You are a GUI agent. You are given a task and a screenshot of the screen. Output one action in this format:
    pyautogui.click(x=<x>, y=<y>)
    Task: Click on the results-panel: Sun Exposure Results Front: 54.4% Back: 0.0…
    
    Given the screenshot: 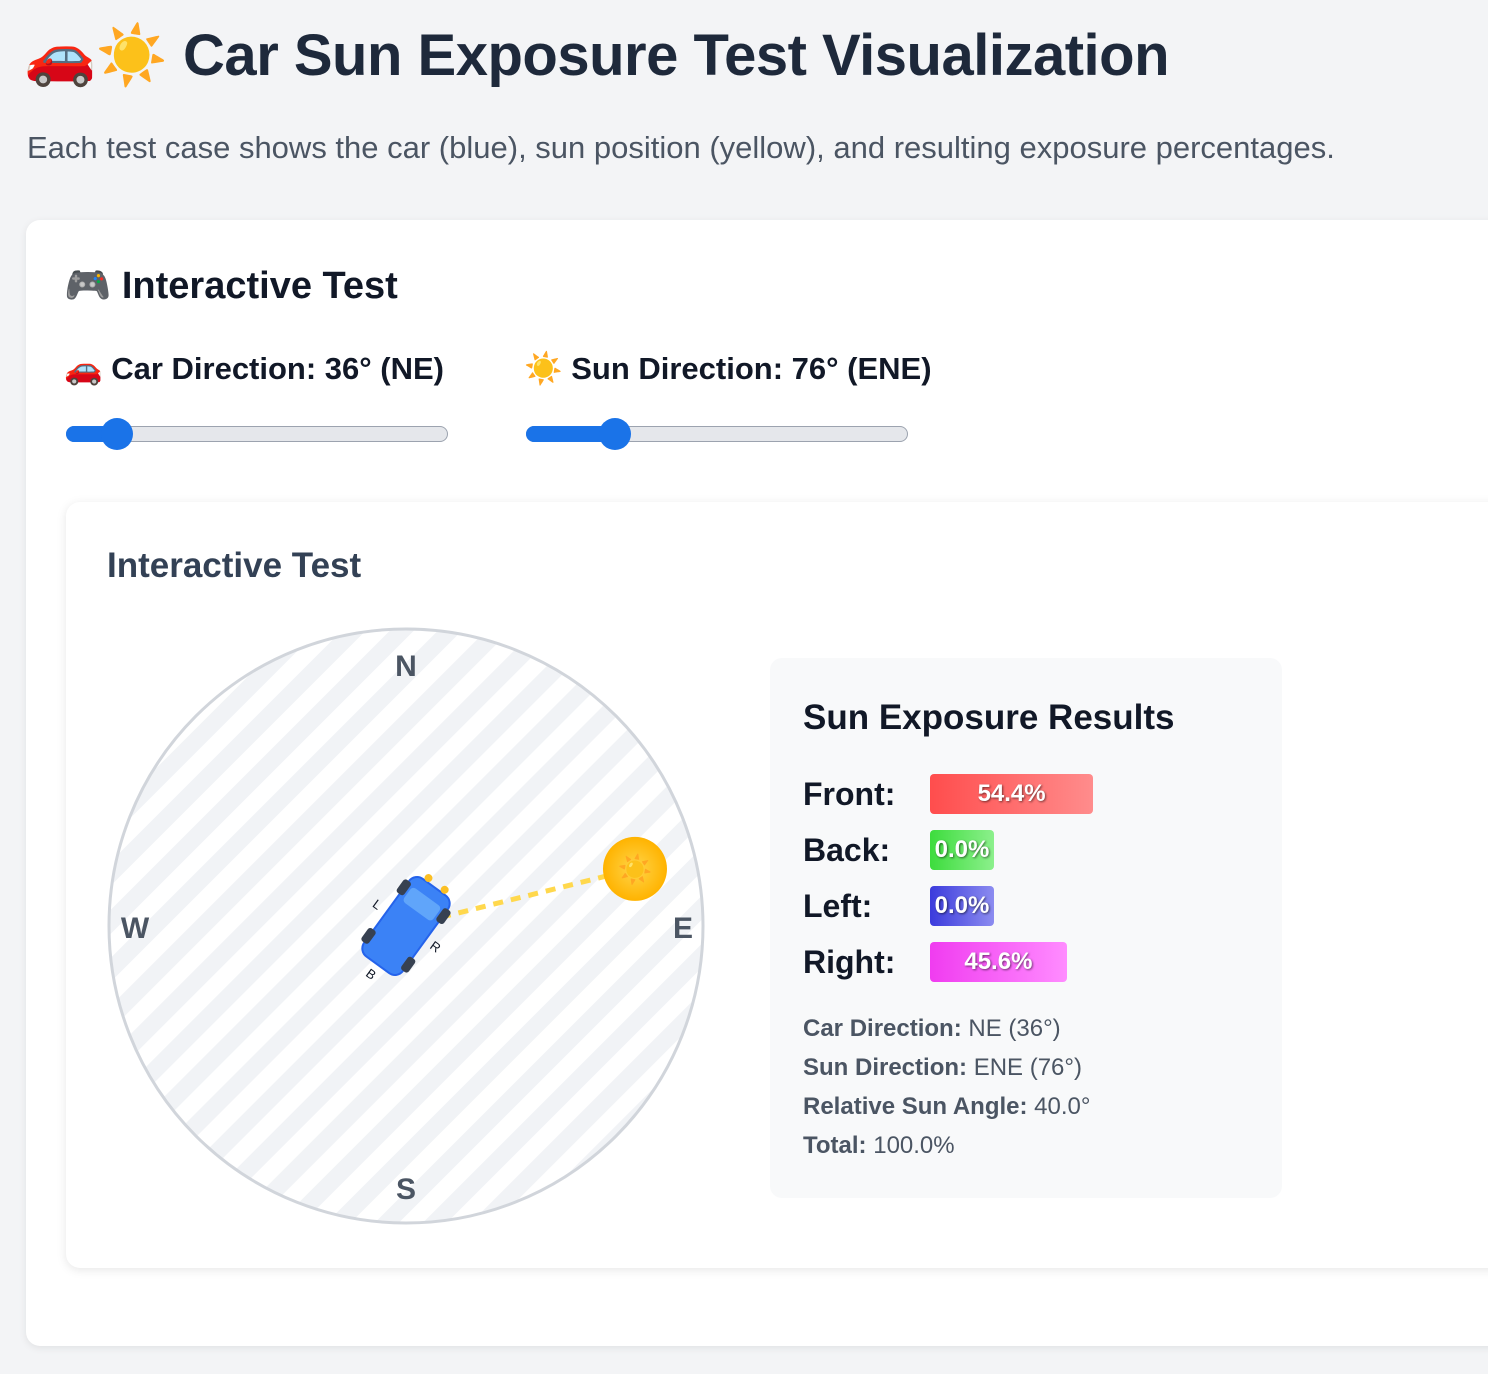 What is the action you would take?
    pyautogui.click(x=1026, y=928)
    